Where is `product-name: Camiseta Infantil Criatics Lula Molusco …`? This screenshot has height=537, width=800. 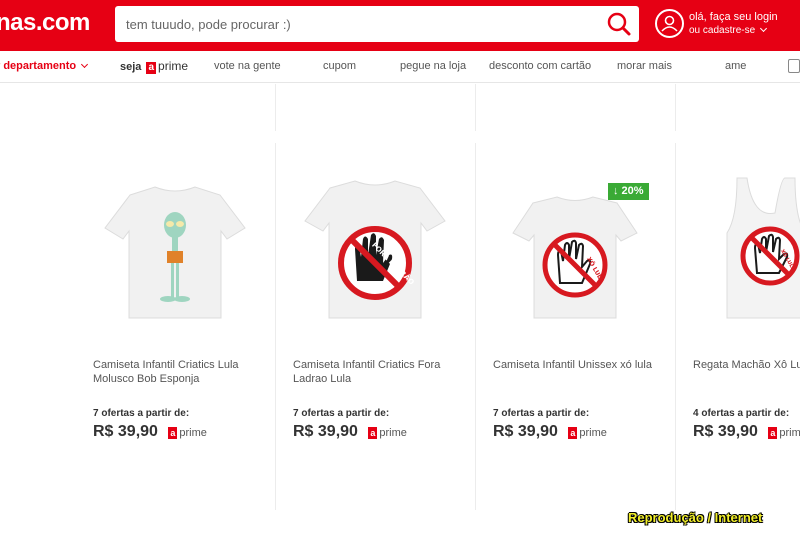
product-name: Camiseta Infantil Criatics Lula Molusco … is located at coordinates (178, 372).